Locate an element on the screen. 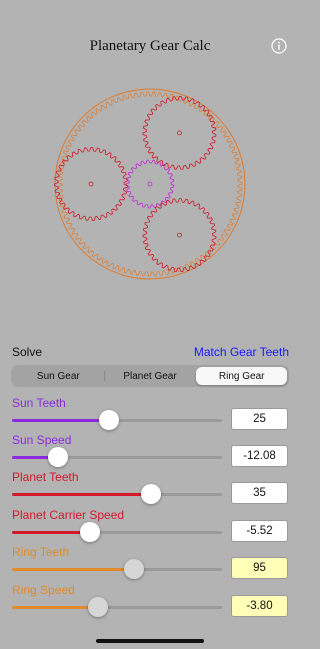  planet-carrier-speed-value-field: -5.52 is located at coordinates (259, 531).